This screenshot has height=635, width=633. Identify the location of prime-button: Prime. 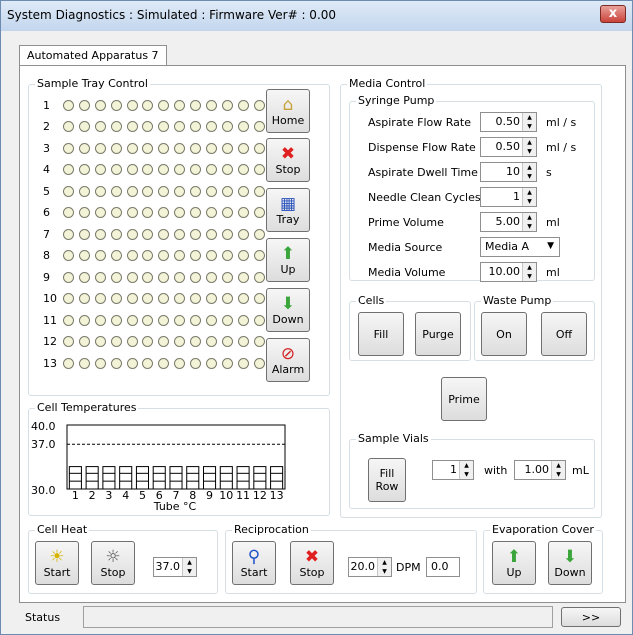
(464, 399).